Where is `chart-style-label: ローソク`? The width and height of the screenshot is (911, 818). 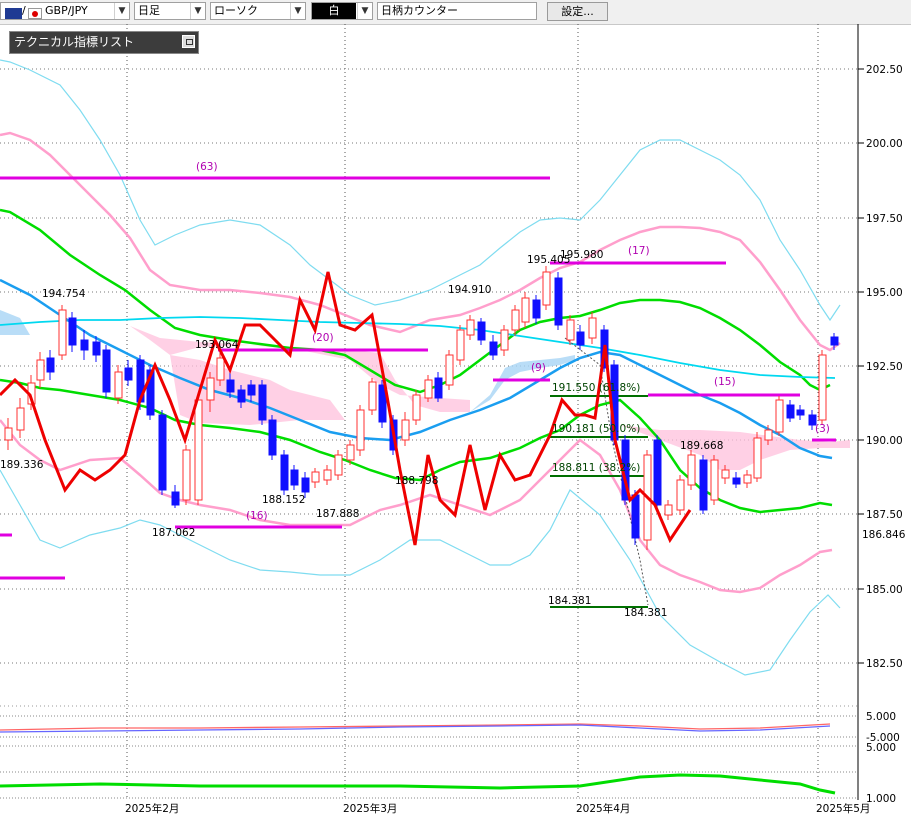
chart-style-label: ローソク is located at coordinates (236, 10).